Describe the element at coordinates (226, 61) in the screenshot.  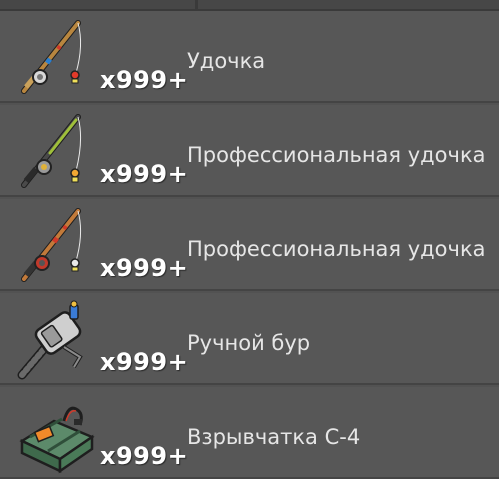
I see `item-name: Удочка` at that location.